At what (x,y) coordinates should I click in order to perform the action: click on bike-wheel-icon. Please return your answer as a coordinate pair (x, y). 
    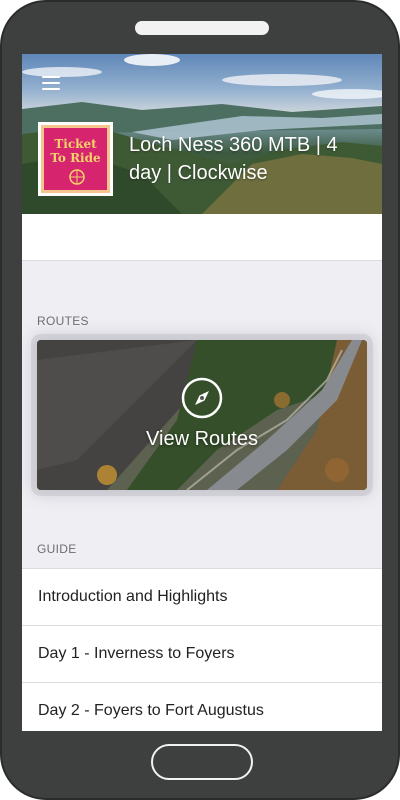
    Looking at the image, I should click on (77, 177).